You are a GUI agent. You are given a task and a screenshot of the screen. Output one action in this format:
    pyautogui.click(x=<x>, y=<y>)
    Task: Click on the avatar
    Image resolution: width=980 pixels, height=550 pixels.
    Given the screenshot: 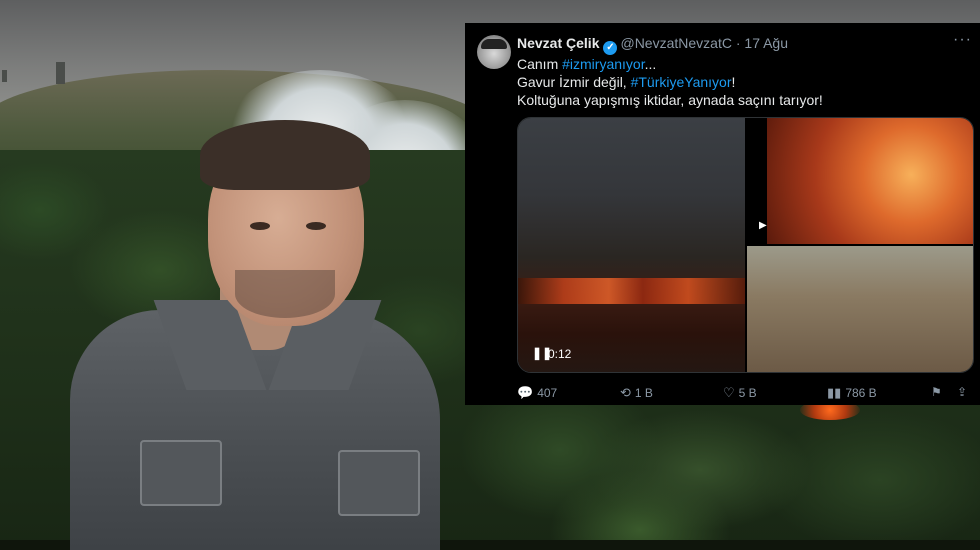 What is the action you would take?
    pyautogui.click(x=494, y=52)
    